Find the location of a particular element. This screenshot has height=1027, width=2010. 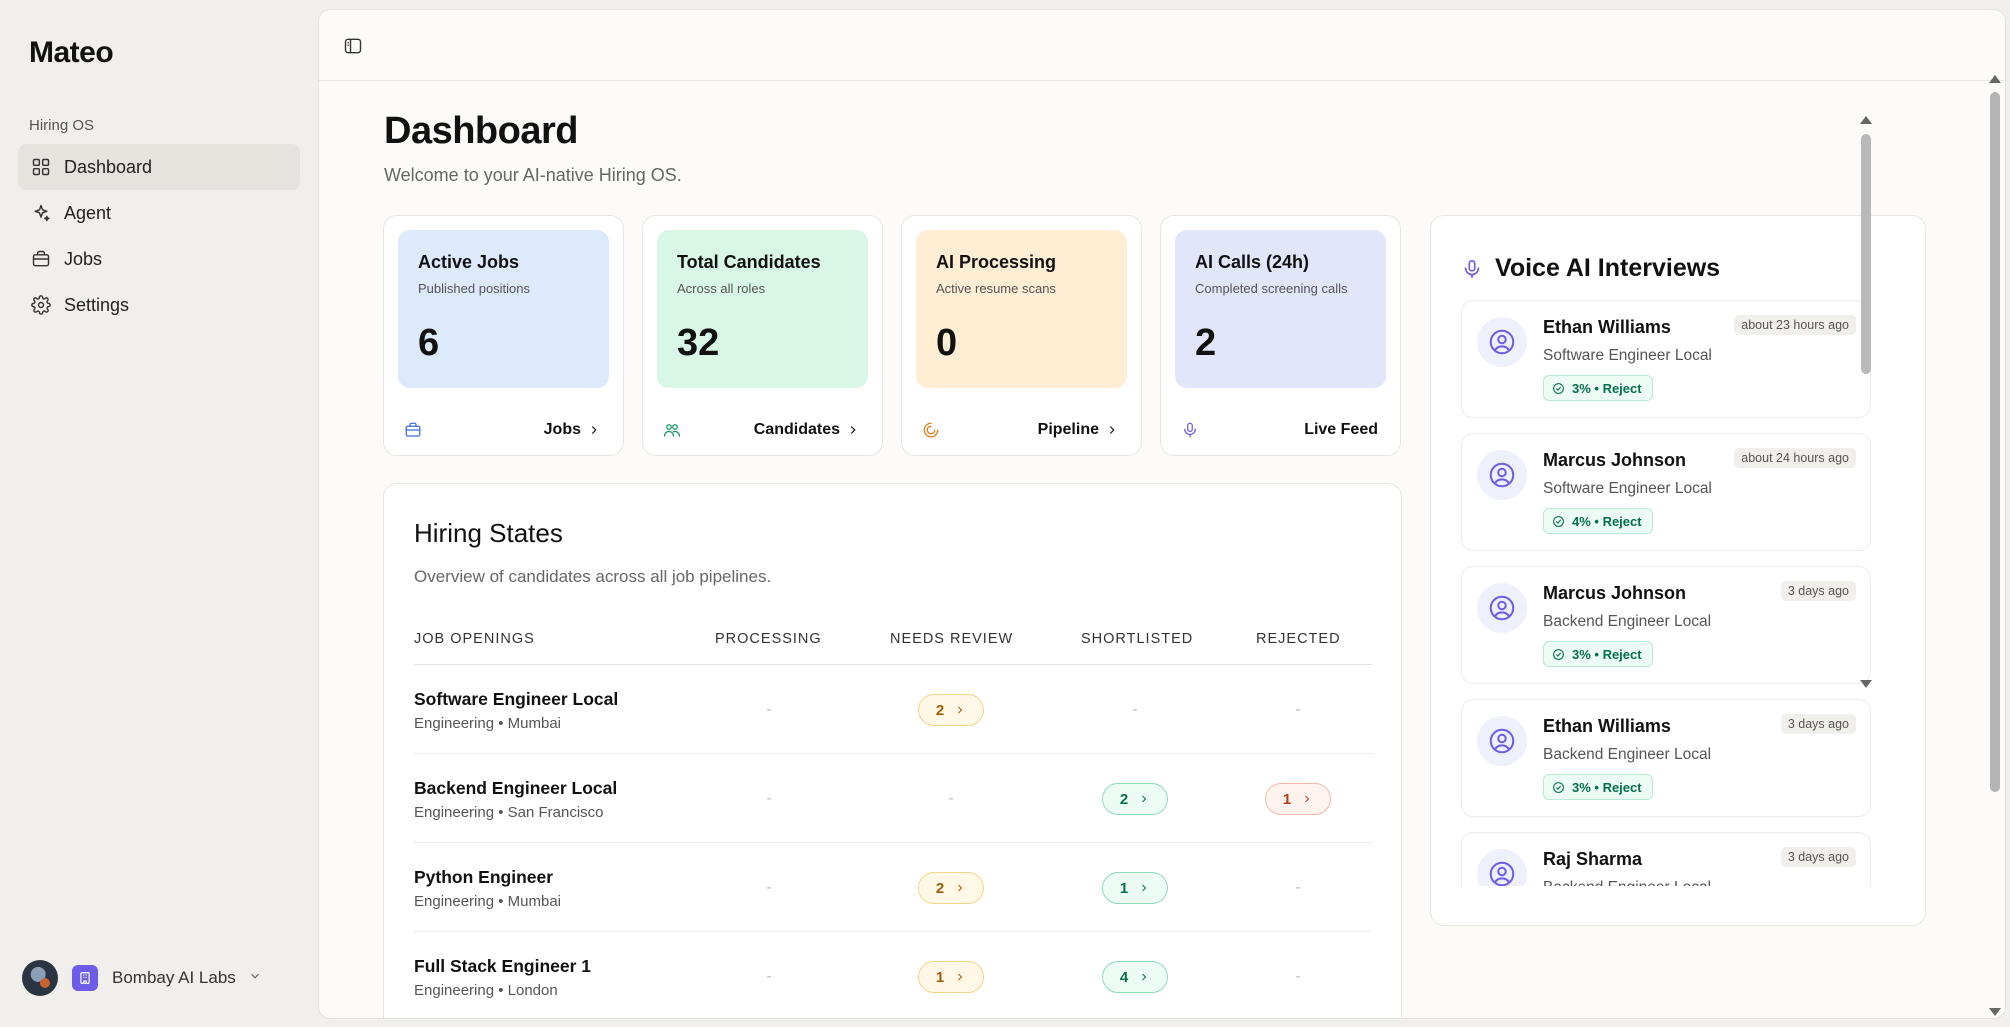

sidebar-item-settings: Settings is located at coordinates (159, 305).